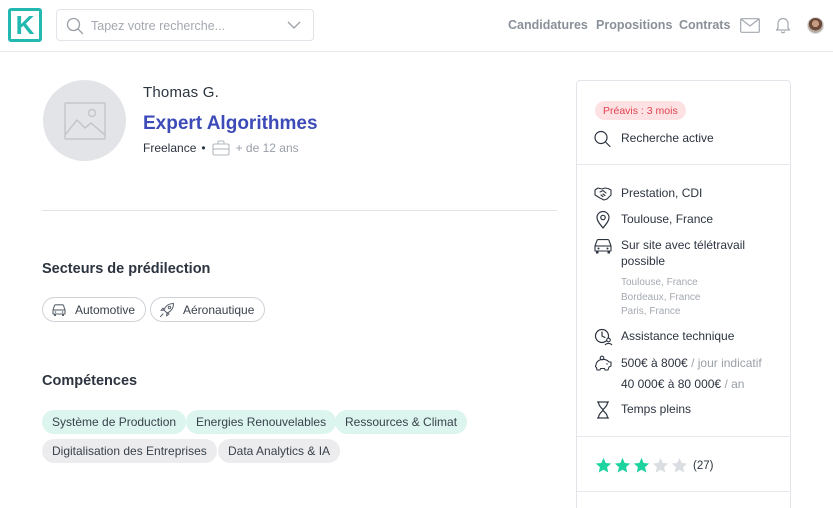 The width and height of the screenshot is (833, 508). Describe the element at coordinates (603, 410) in the screenshot. I see `hourglass-icon` at that location.